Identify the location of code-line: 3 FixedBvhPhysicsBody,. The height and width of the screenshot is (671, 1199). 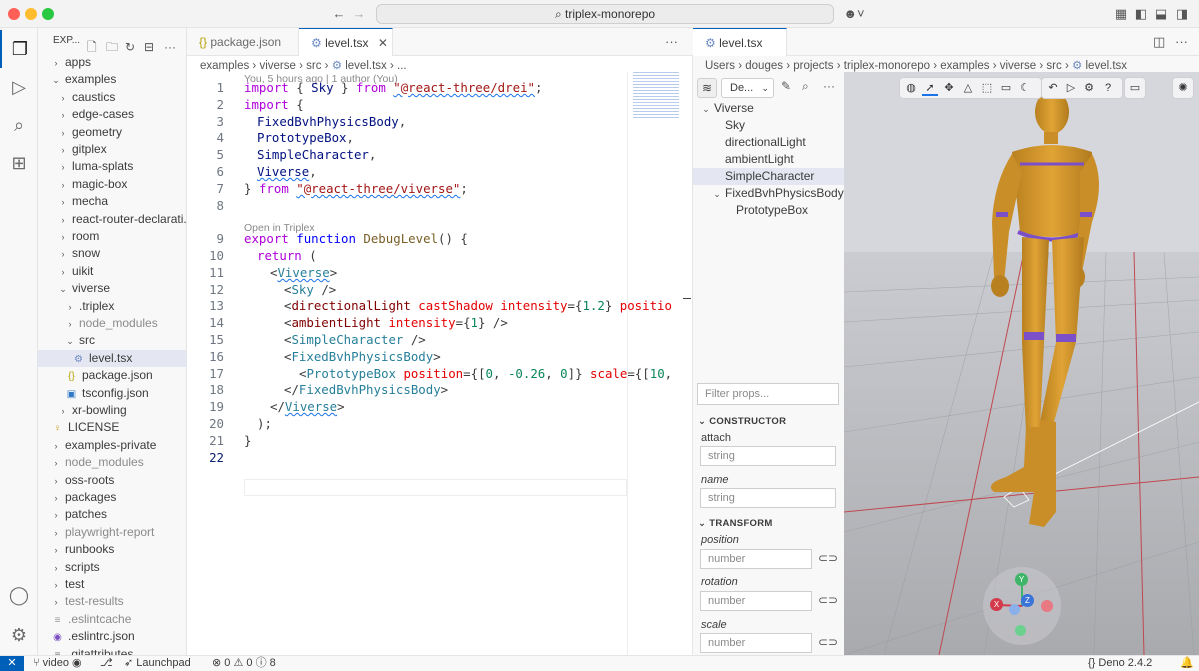
(407, 122).